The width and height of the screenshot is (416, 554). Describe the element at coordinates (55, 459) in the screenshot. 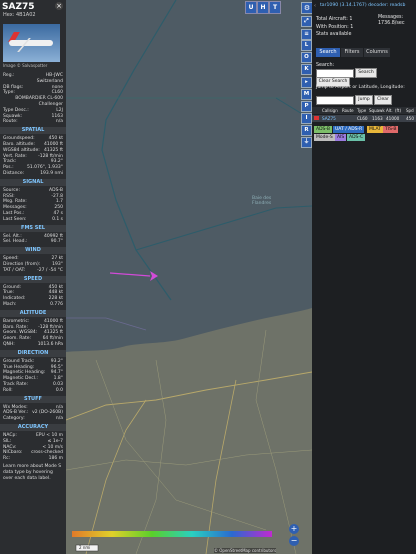

I see `field-value: 186 m` at that location.